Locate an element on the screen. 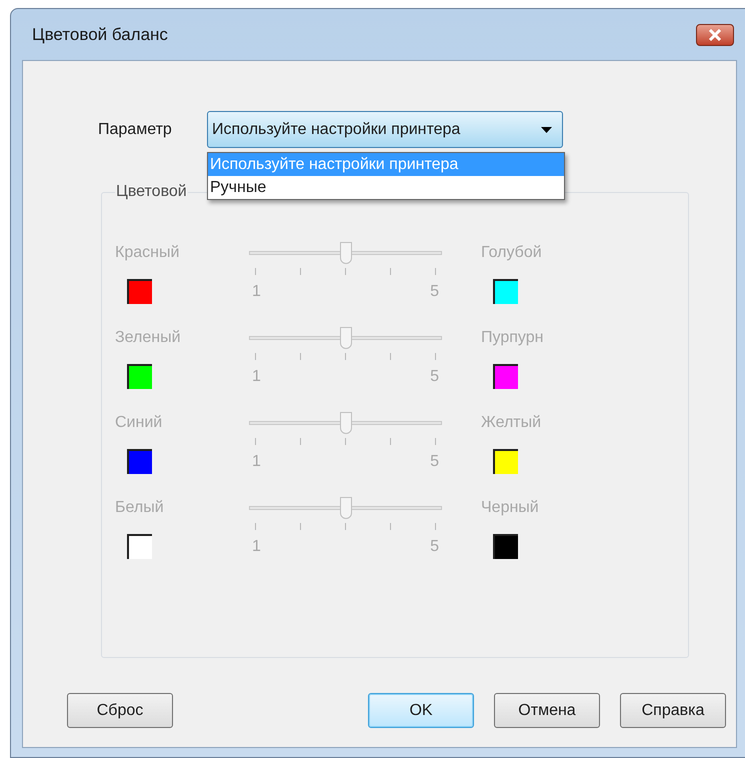  dropdown-arrow-icon is located at coordinates (546, 129).